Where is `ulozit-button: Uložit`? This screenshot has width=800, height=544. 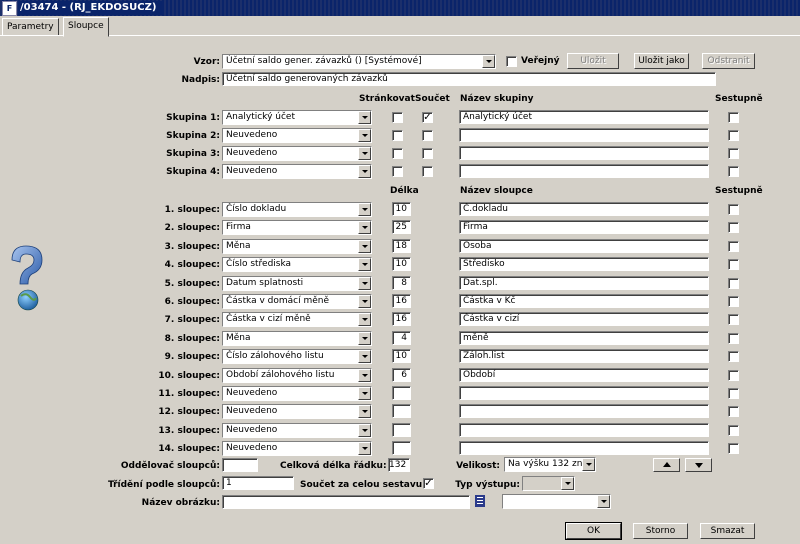
ulozit-button: Uložit is located at coordinates (593, 61).